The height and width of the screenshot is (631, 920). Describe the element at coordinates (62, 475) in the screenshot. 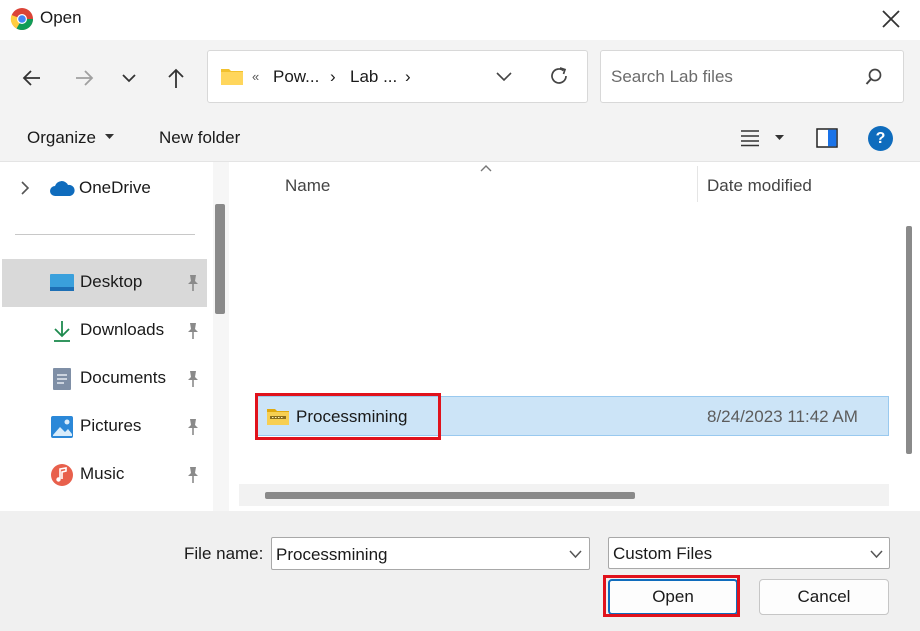

I see `music-icon` at that location.